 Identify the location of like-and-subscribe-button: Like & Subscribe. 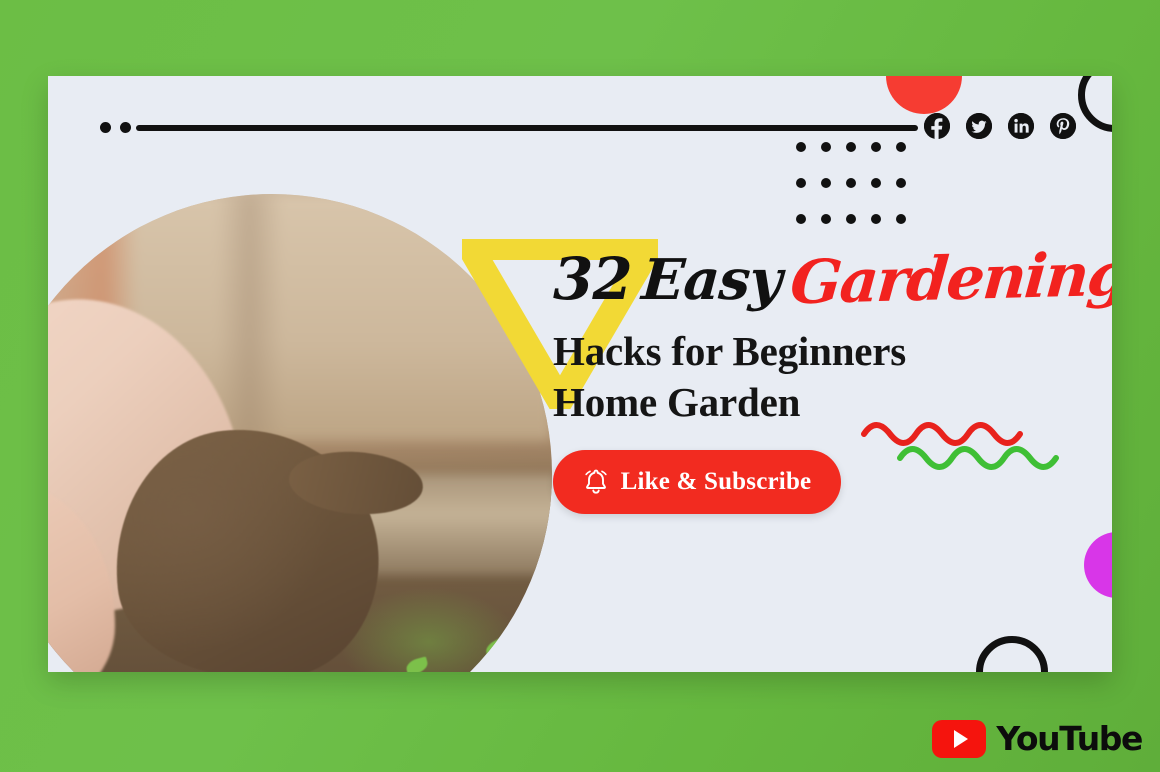
(697, 482).